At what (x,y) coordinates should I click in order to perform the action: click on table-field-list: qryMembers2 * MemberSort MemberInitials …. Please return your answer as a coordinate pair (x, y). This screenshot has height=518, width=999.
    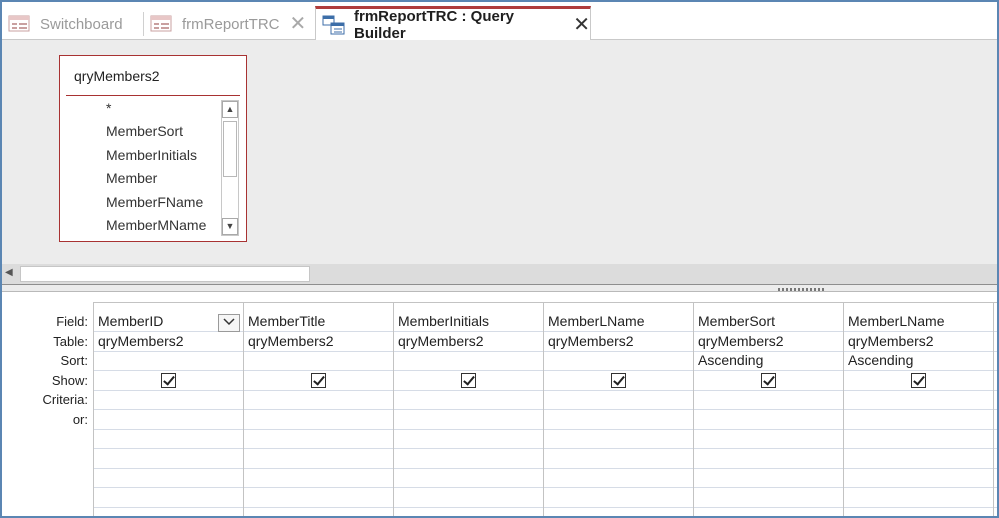
    Looking at the image, I should click on (153, 148).